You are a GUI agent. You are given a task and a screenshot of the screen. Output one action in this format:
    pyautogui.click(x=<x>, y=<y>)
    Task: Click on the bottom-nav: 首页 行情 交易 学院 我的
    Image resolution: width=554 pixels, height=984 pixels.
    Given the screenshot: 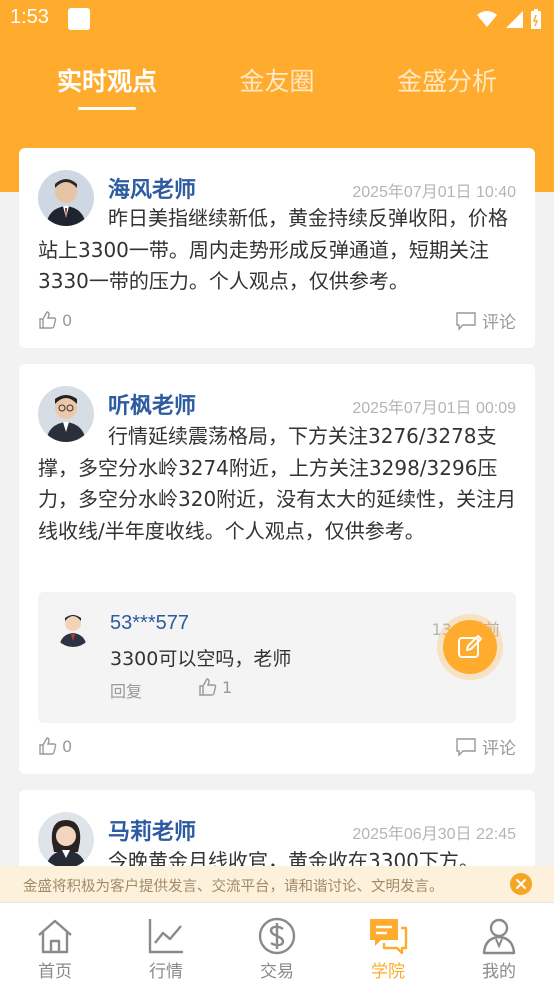 What is the action you would take?
    pyautogui.click(x=277, y=943)
    